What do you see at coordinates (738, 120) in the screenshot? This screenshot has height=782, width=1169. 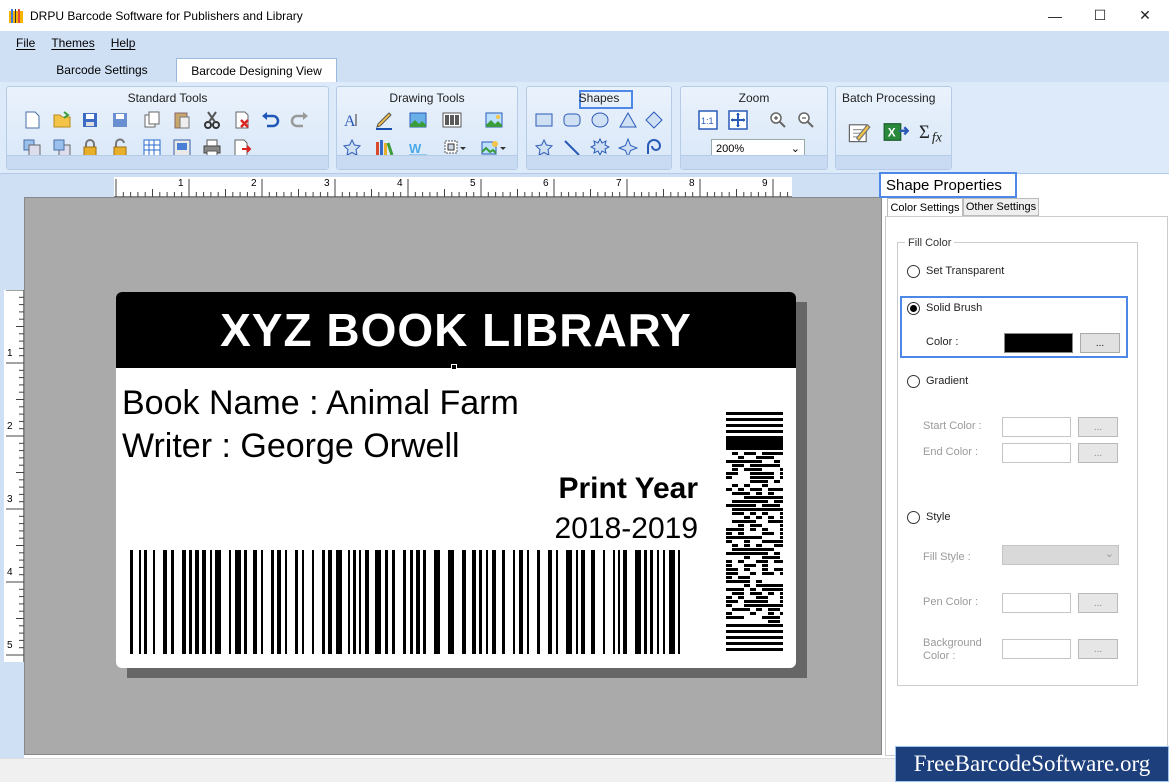 I see `fit-to-window-icon` at bounding box center [738, 120].